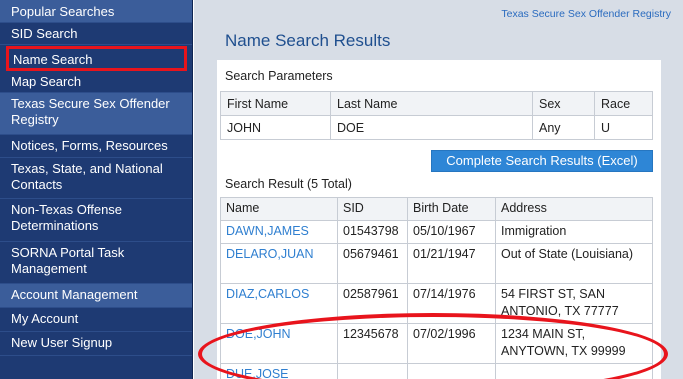 The width and height of the screenshot is (683, 379). What do you see at coordinates (96, 58) in the screenshot?
I see `sidebar-item-name-search: Name Search` at bounding box center [96, 58].